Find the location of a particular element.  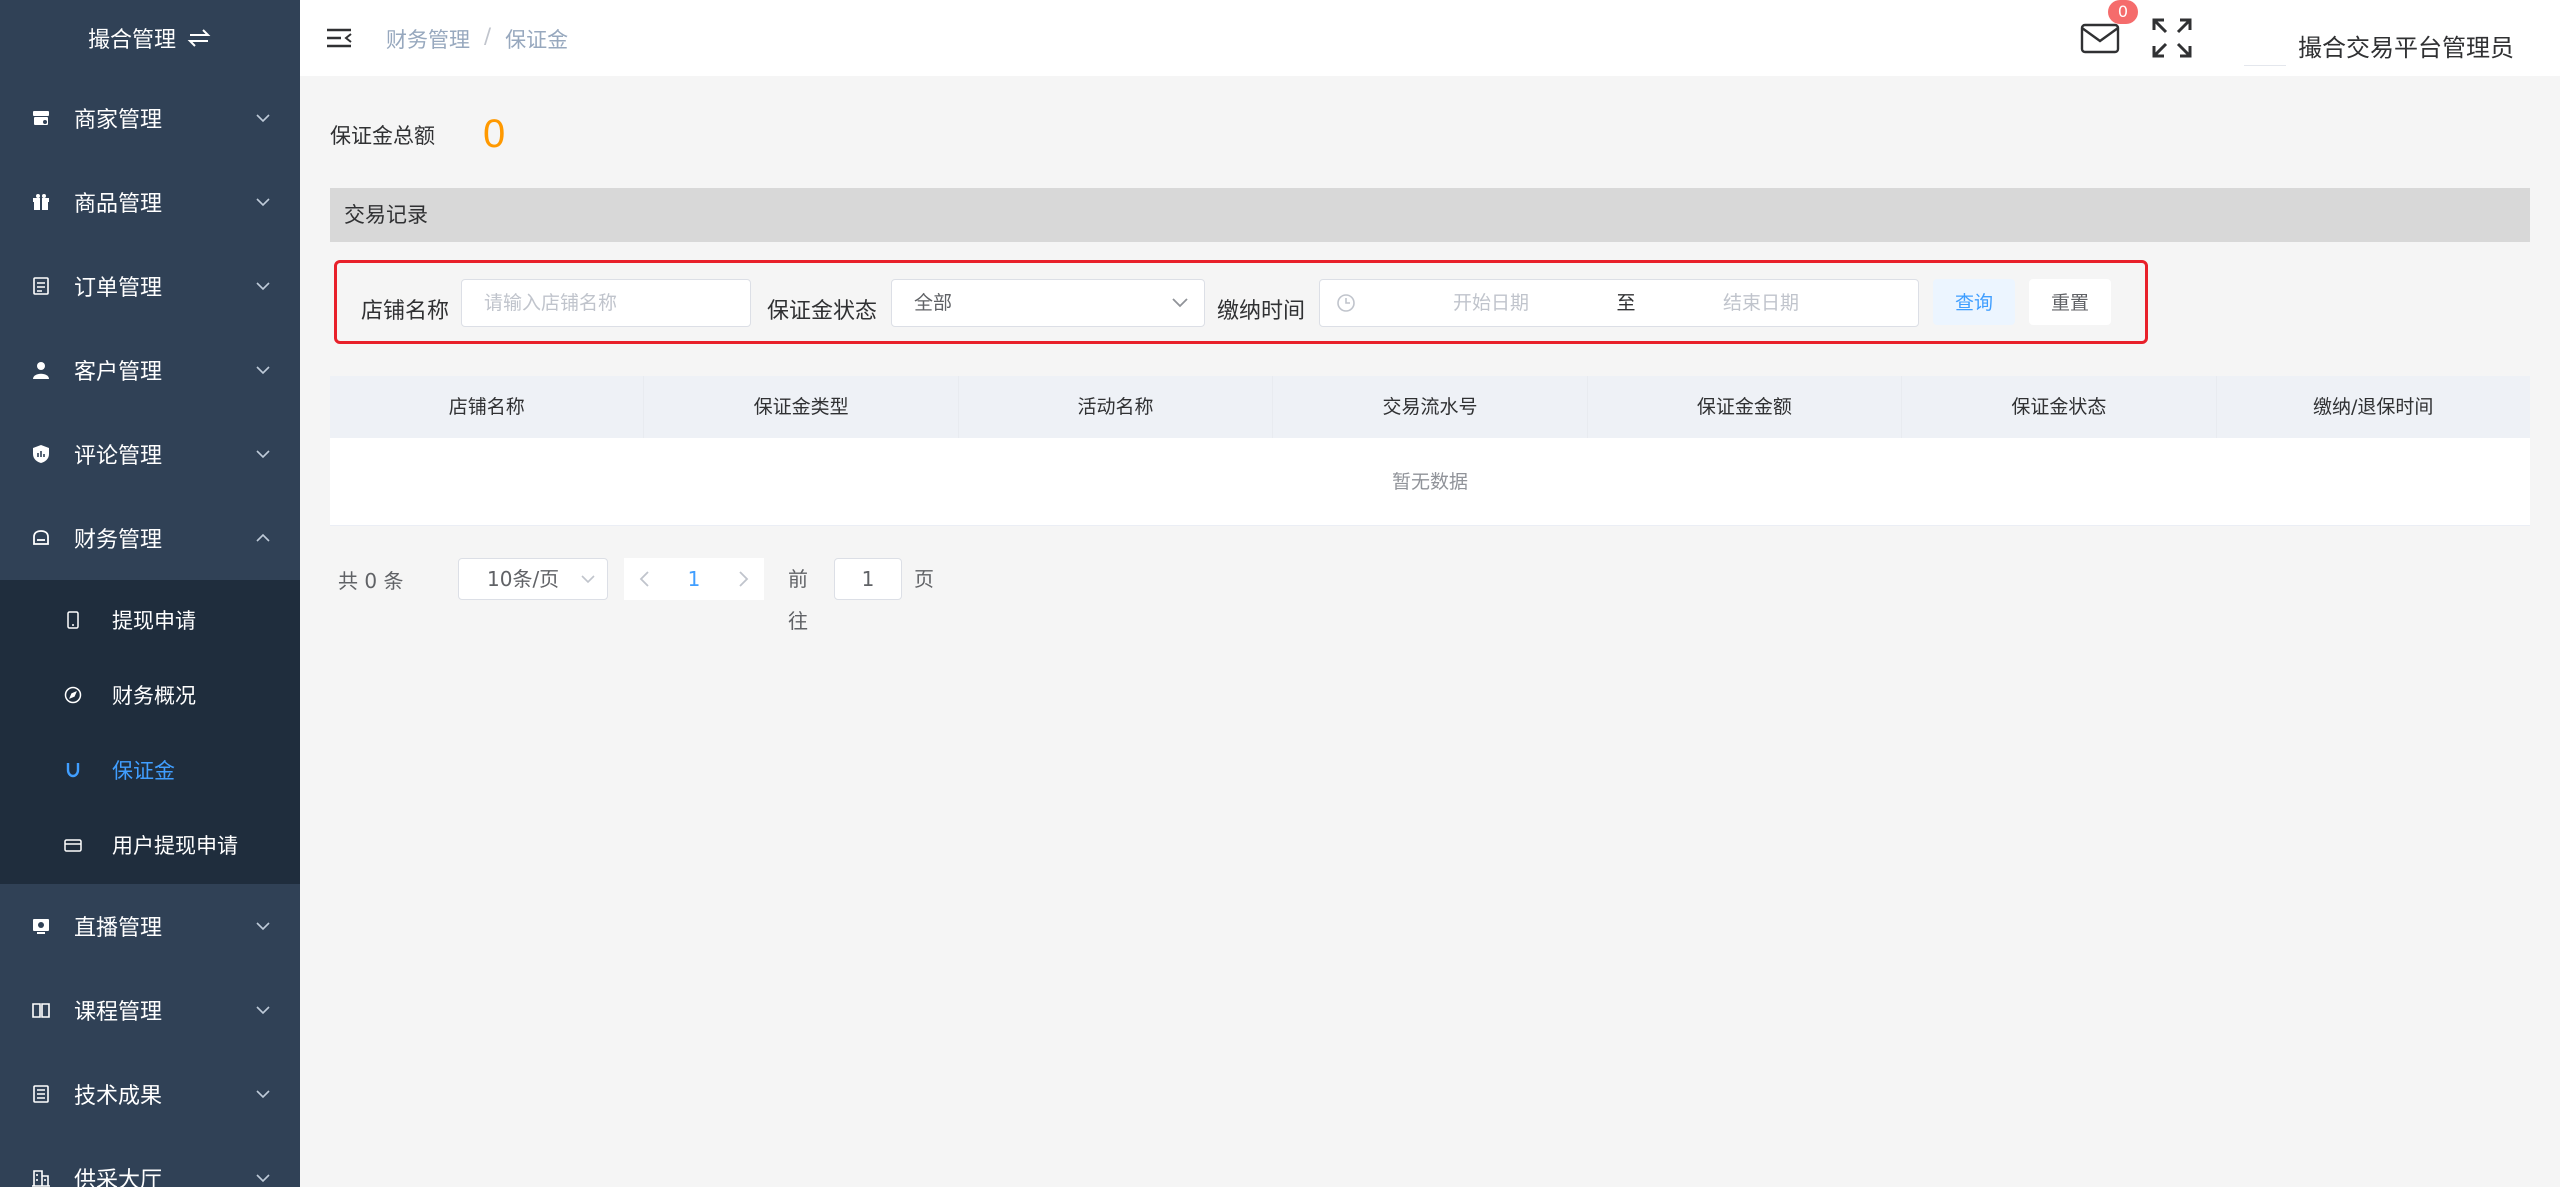

sidebar-subitem-overview: 财务概况 is located at coordinates (150, 694).